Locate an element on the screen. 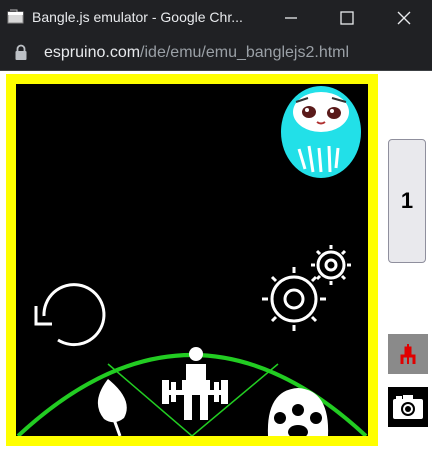 Image resolution: width=432 pixels, height=453 pixels. url-path: /ide/emu/emu_banglejs2.html is located at coordinates (245, 52).